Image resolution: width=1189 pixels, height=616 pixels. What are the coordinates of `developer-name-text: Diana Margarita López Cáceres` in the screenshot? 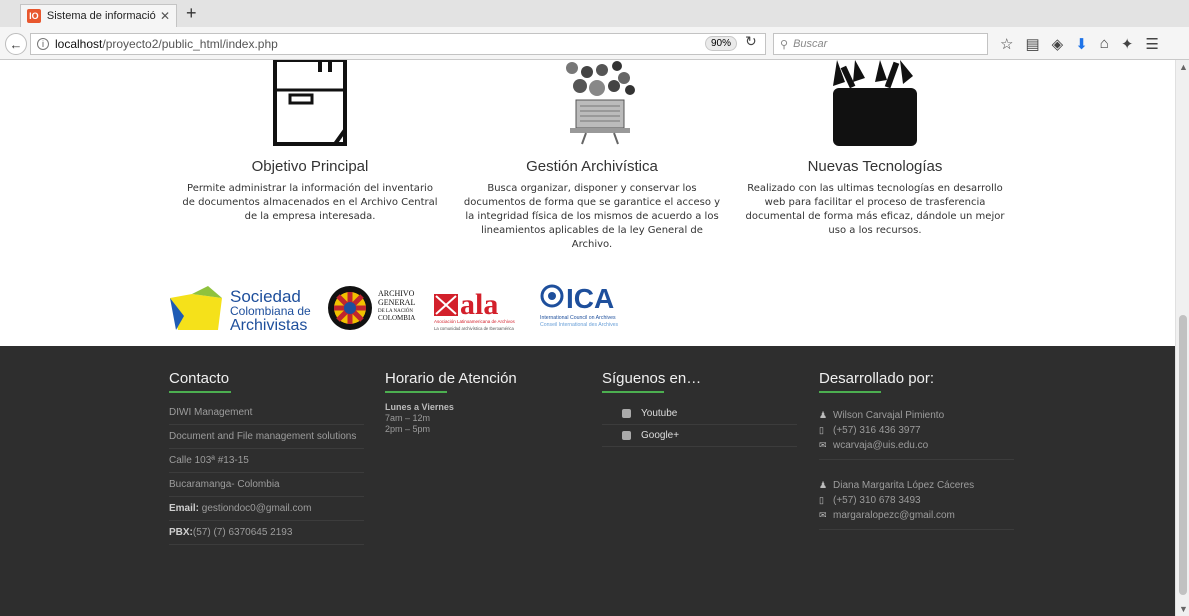 It's located at (904, 485).